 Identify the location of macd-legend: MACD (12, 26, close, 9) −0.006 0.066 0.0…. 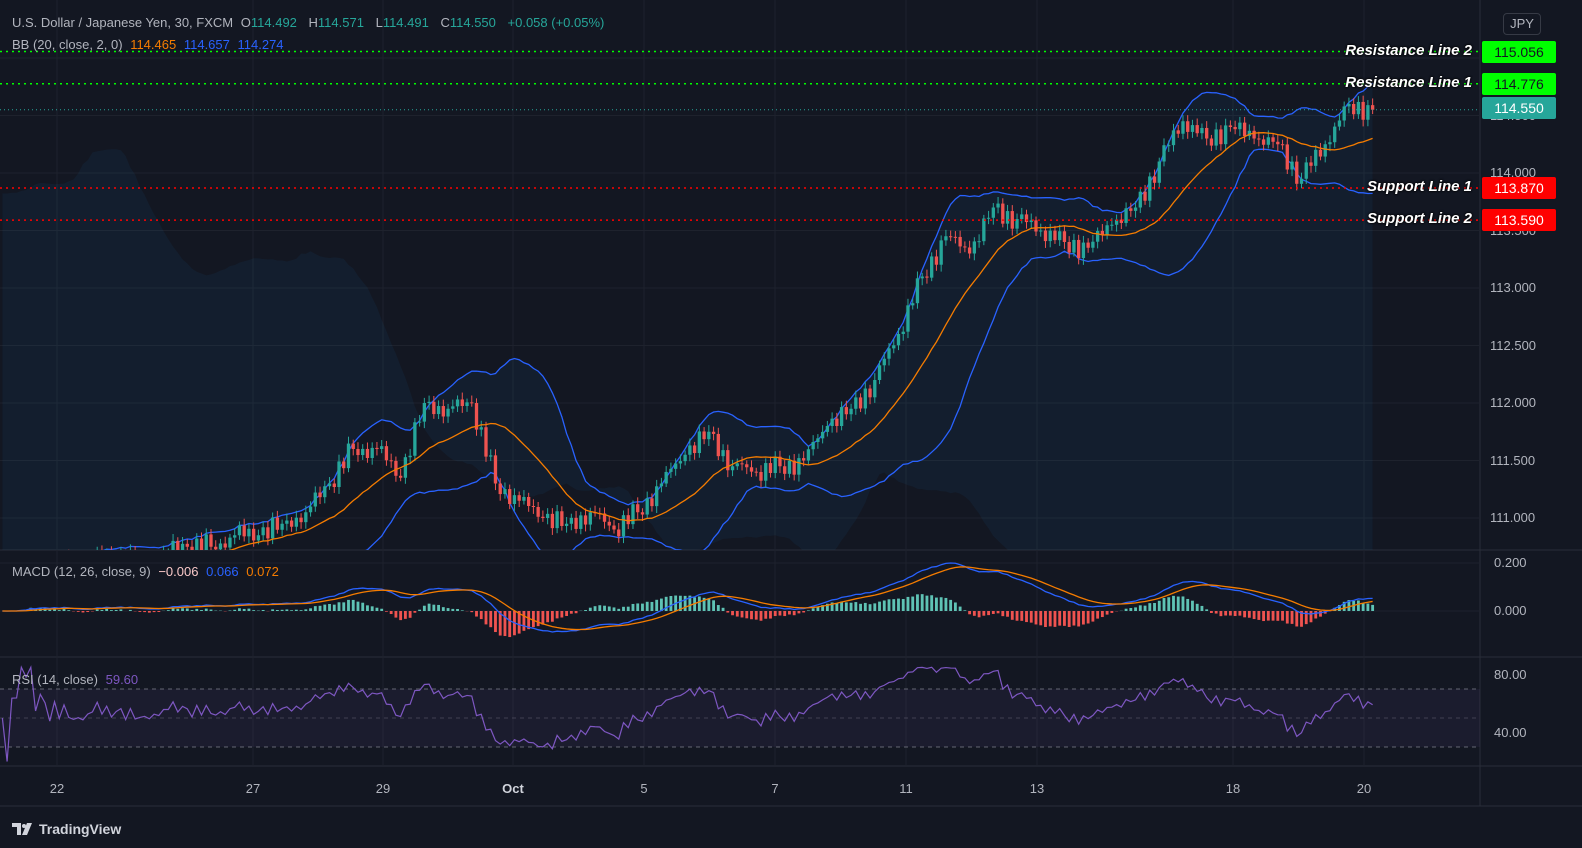
(147, 571).